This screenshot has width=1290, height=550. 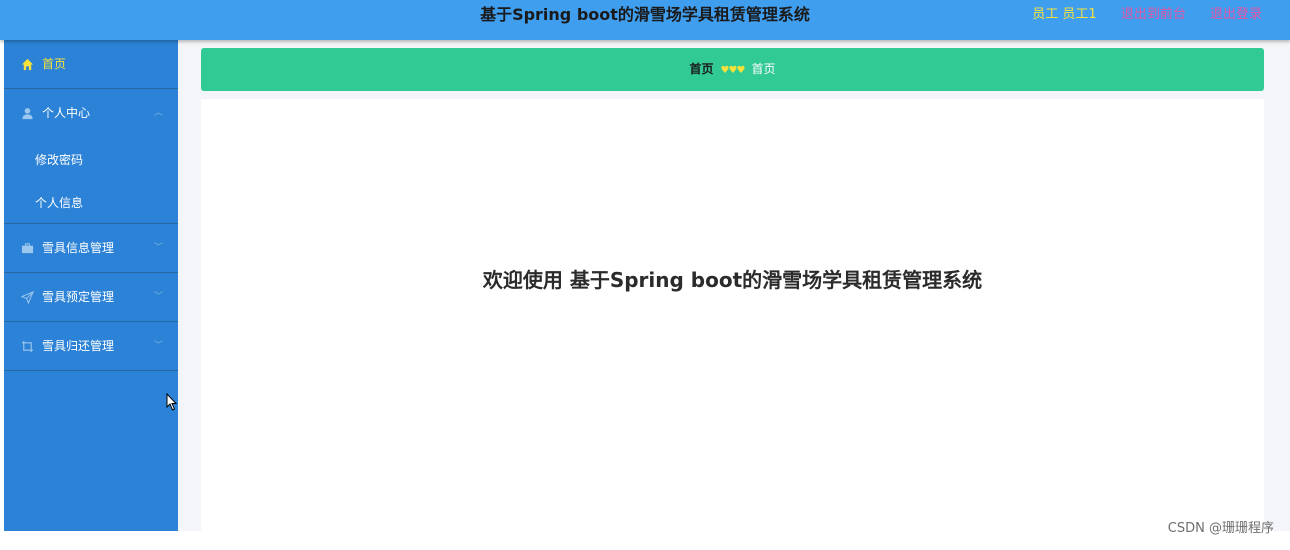 I want to click on sidebar-item-personal-center: 个人中心 ︿, so click(x=91, y=113).